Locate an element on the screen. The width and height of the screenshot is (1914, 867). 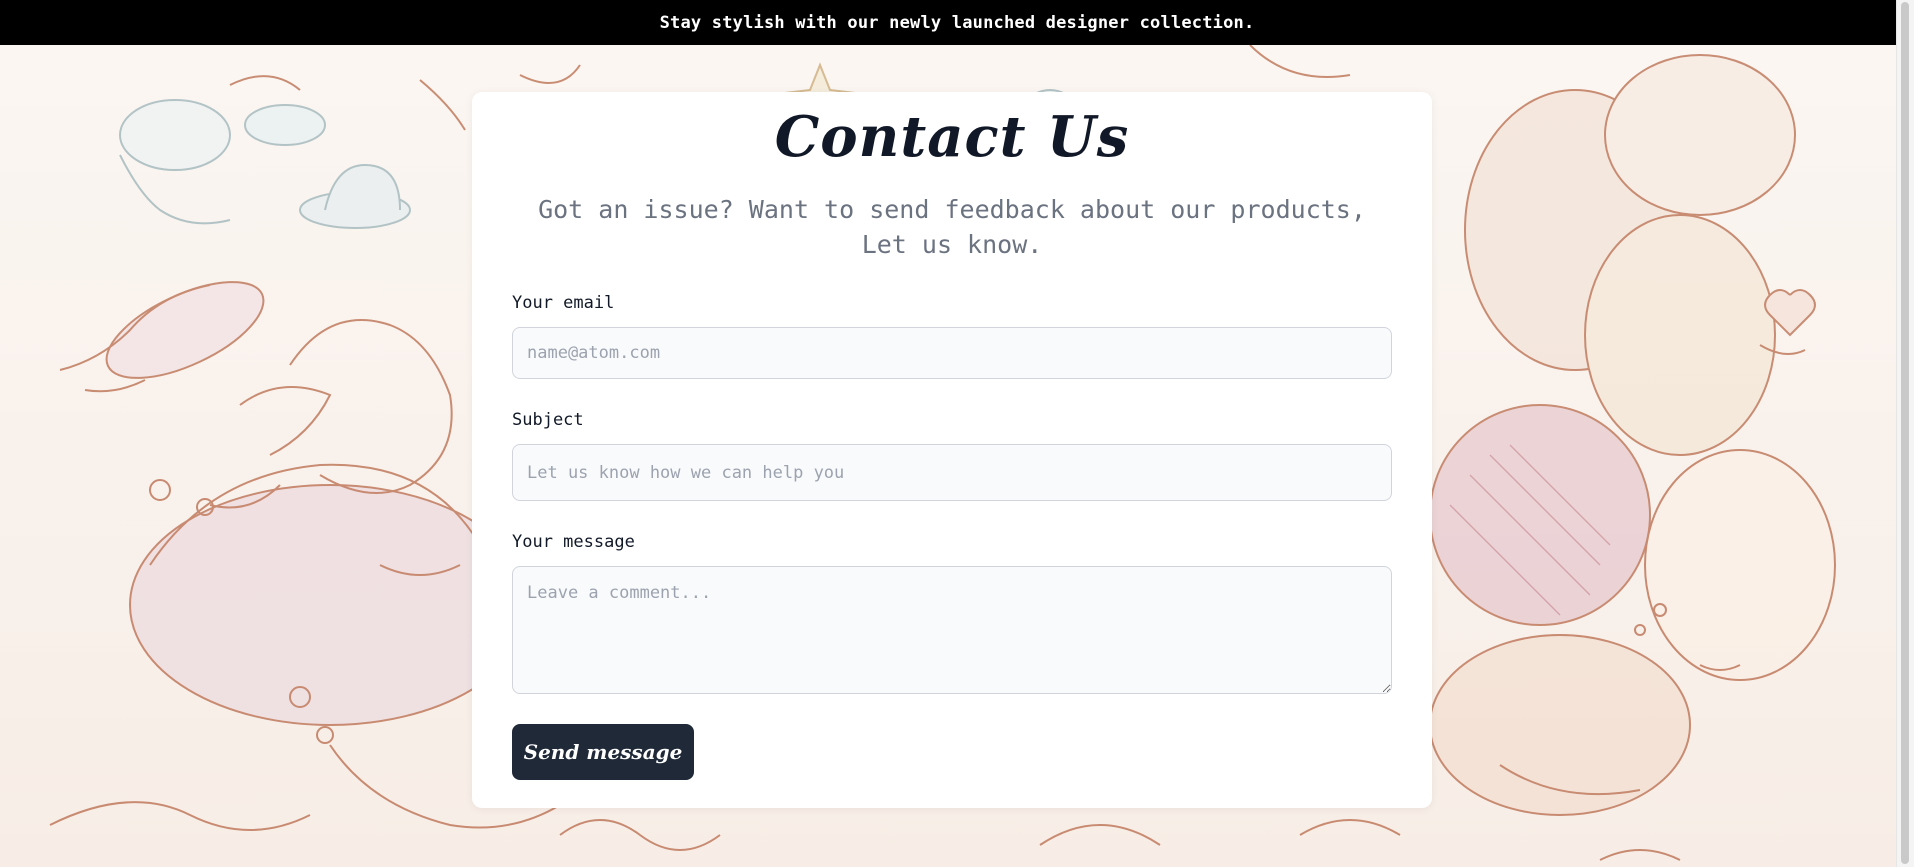
page-scrollbar is located at coordinates (1905, 433).